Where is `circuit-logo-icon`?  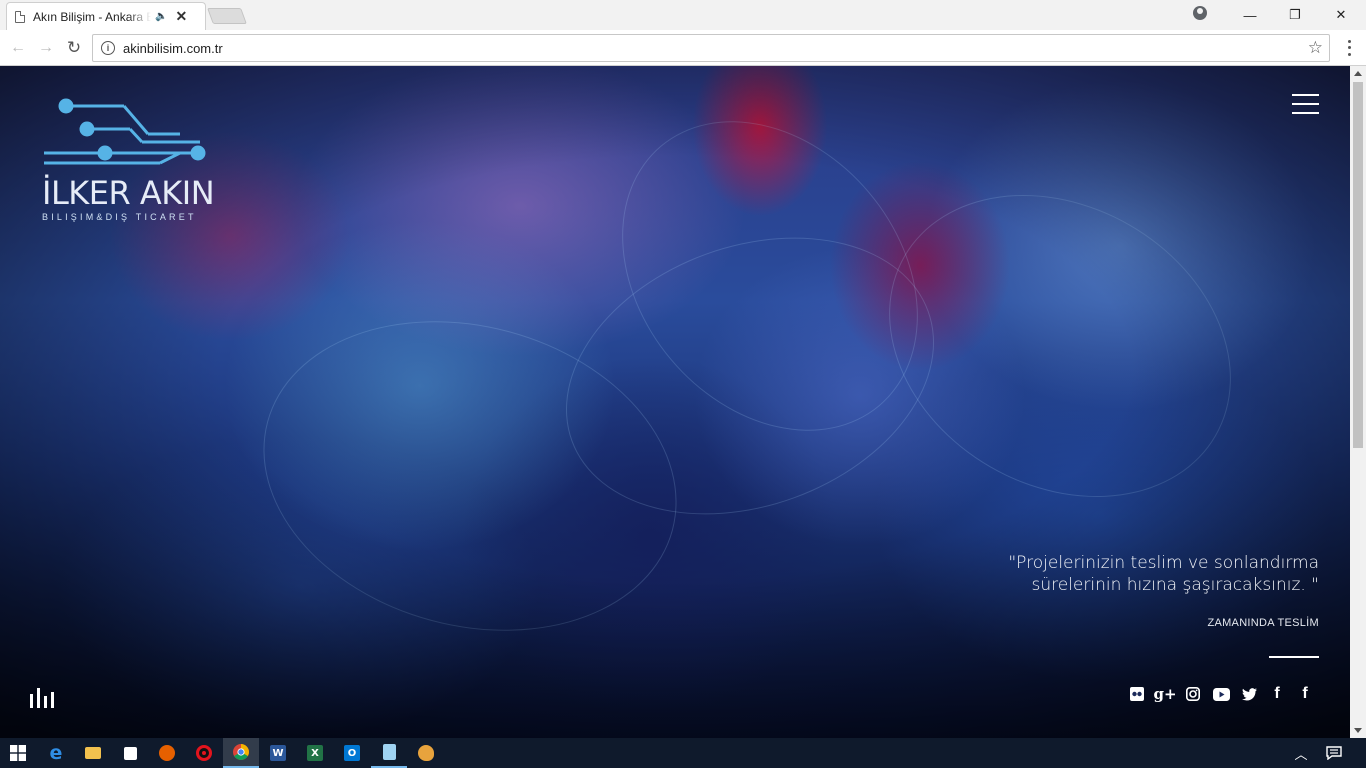
circuit-logo-icon is located at coordinates (125, 131).